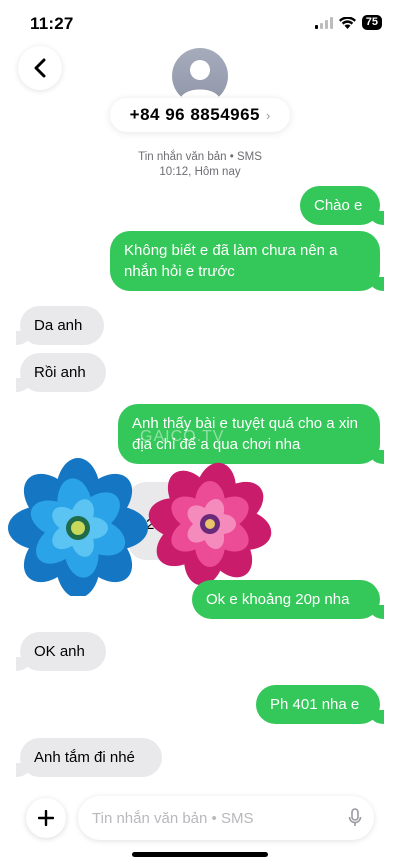  I want to click on status-bar: 11:27 75, so click(200, 22).